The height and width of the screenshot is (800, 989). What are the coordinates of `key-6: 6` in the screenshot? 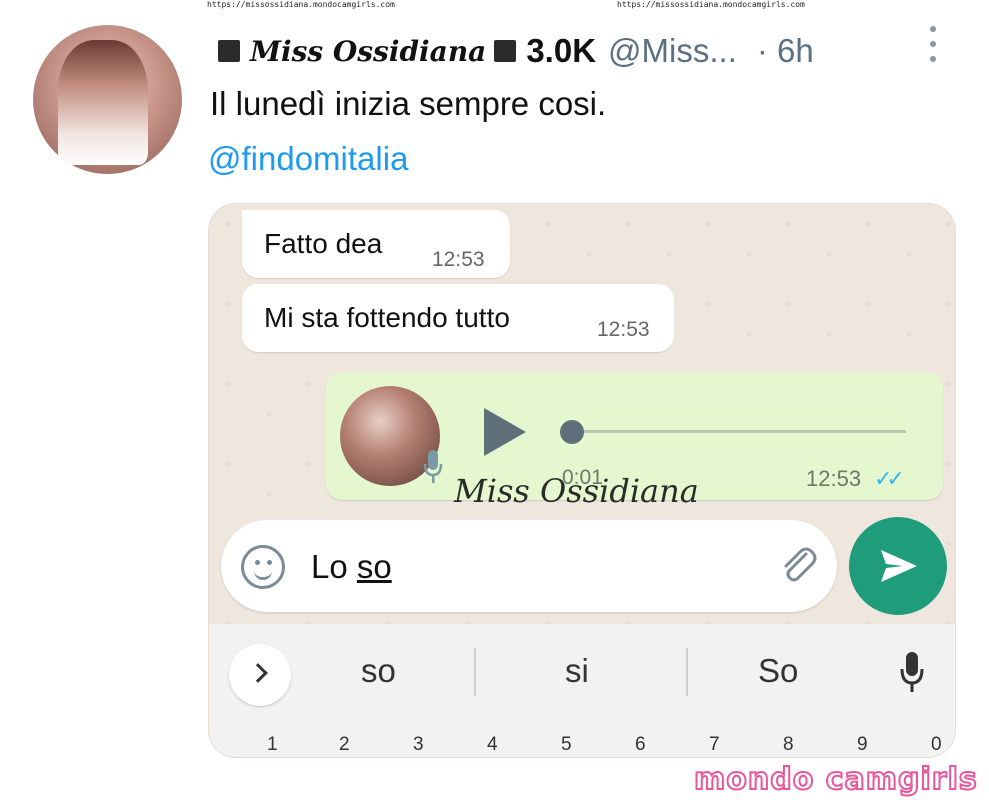 It's located at (640, 745).